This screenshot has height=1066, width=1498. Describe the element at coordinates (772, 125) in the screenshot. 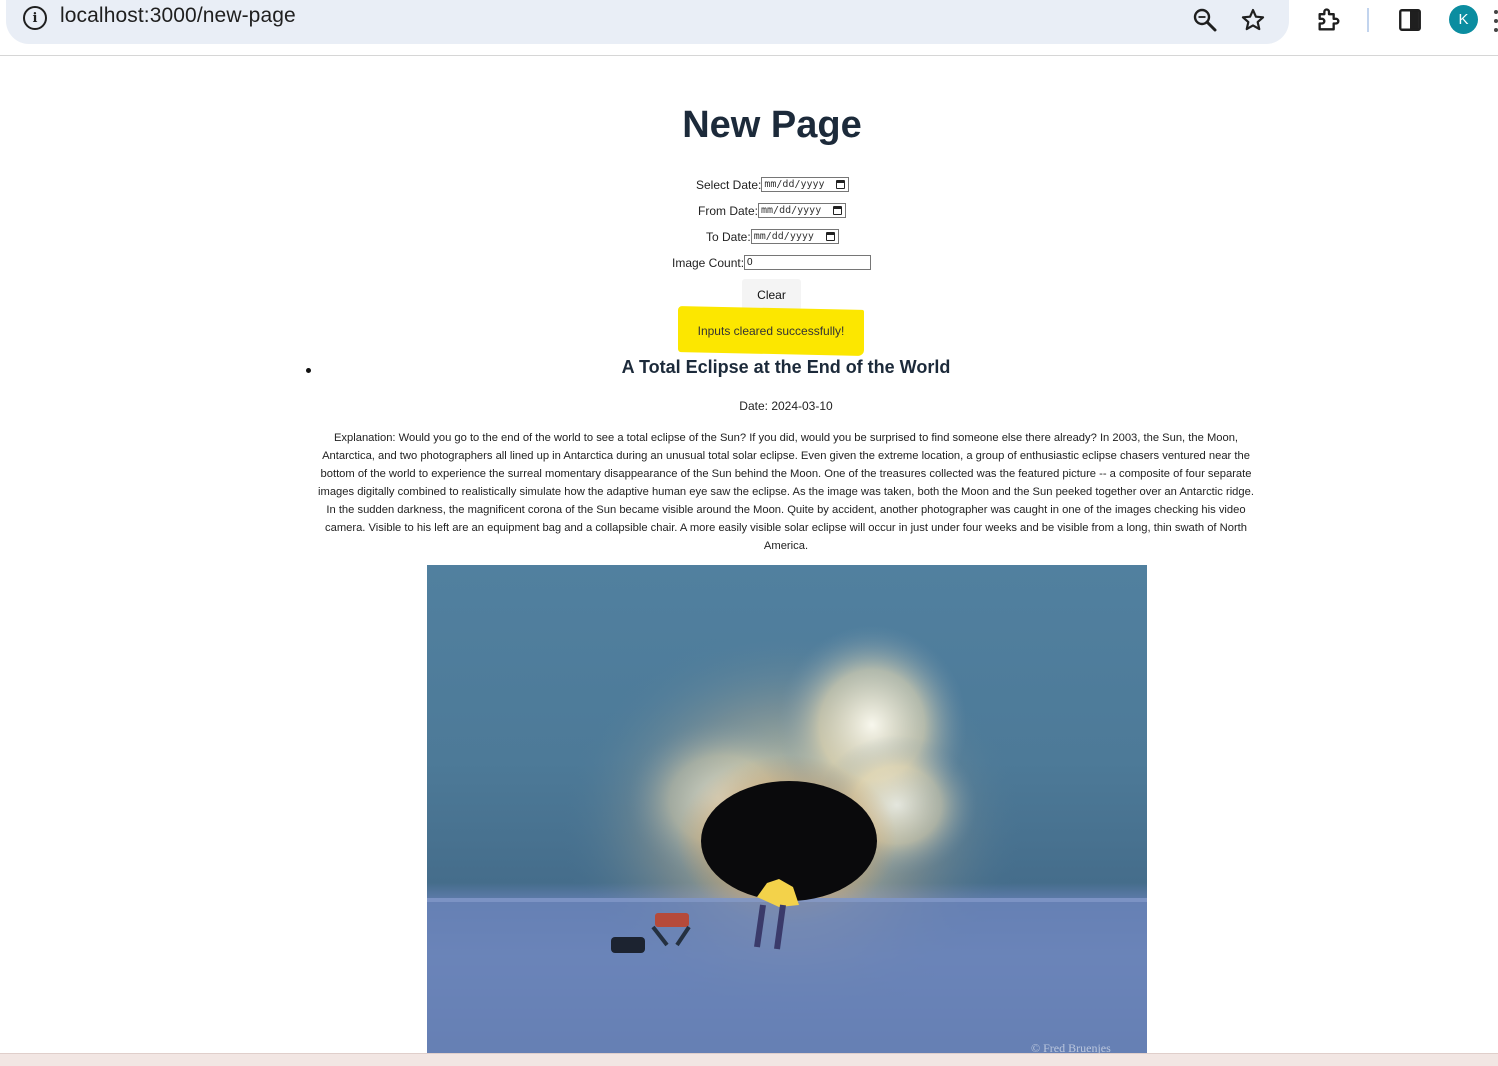

I see `page-title: New Page` at that location.